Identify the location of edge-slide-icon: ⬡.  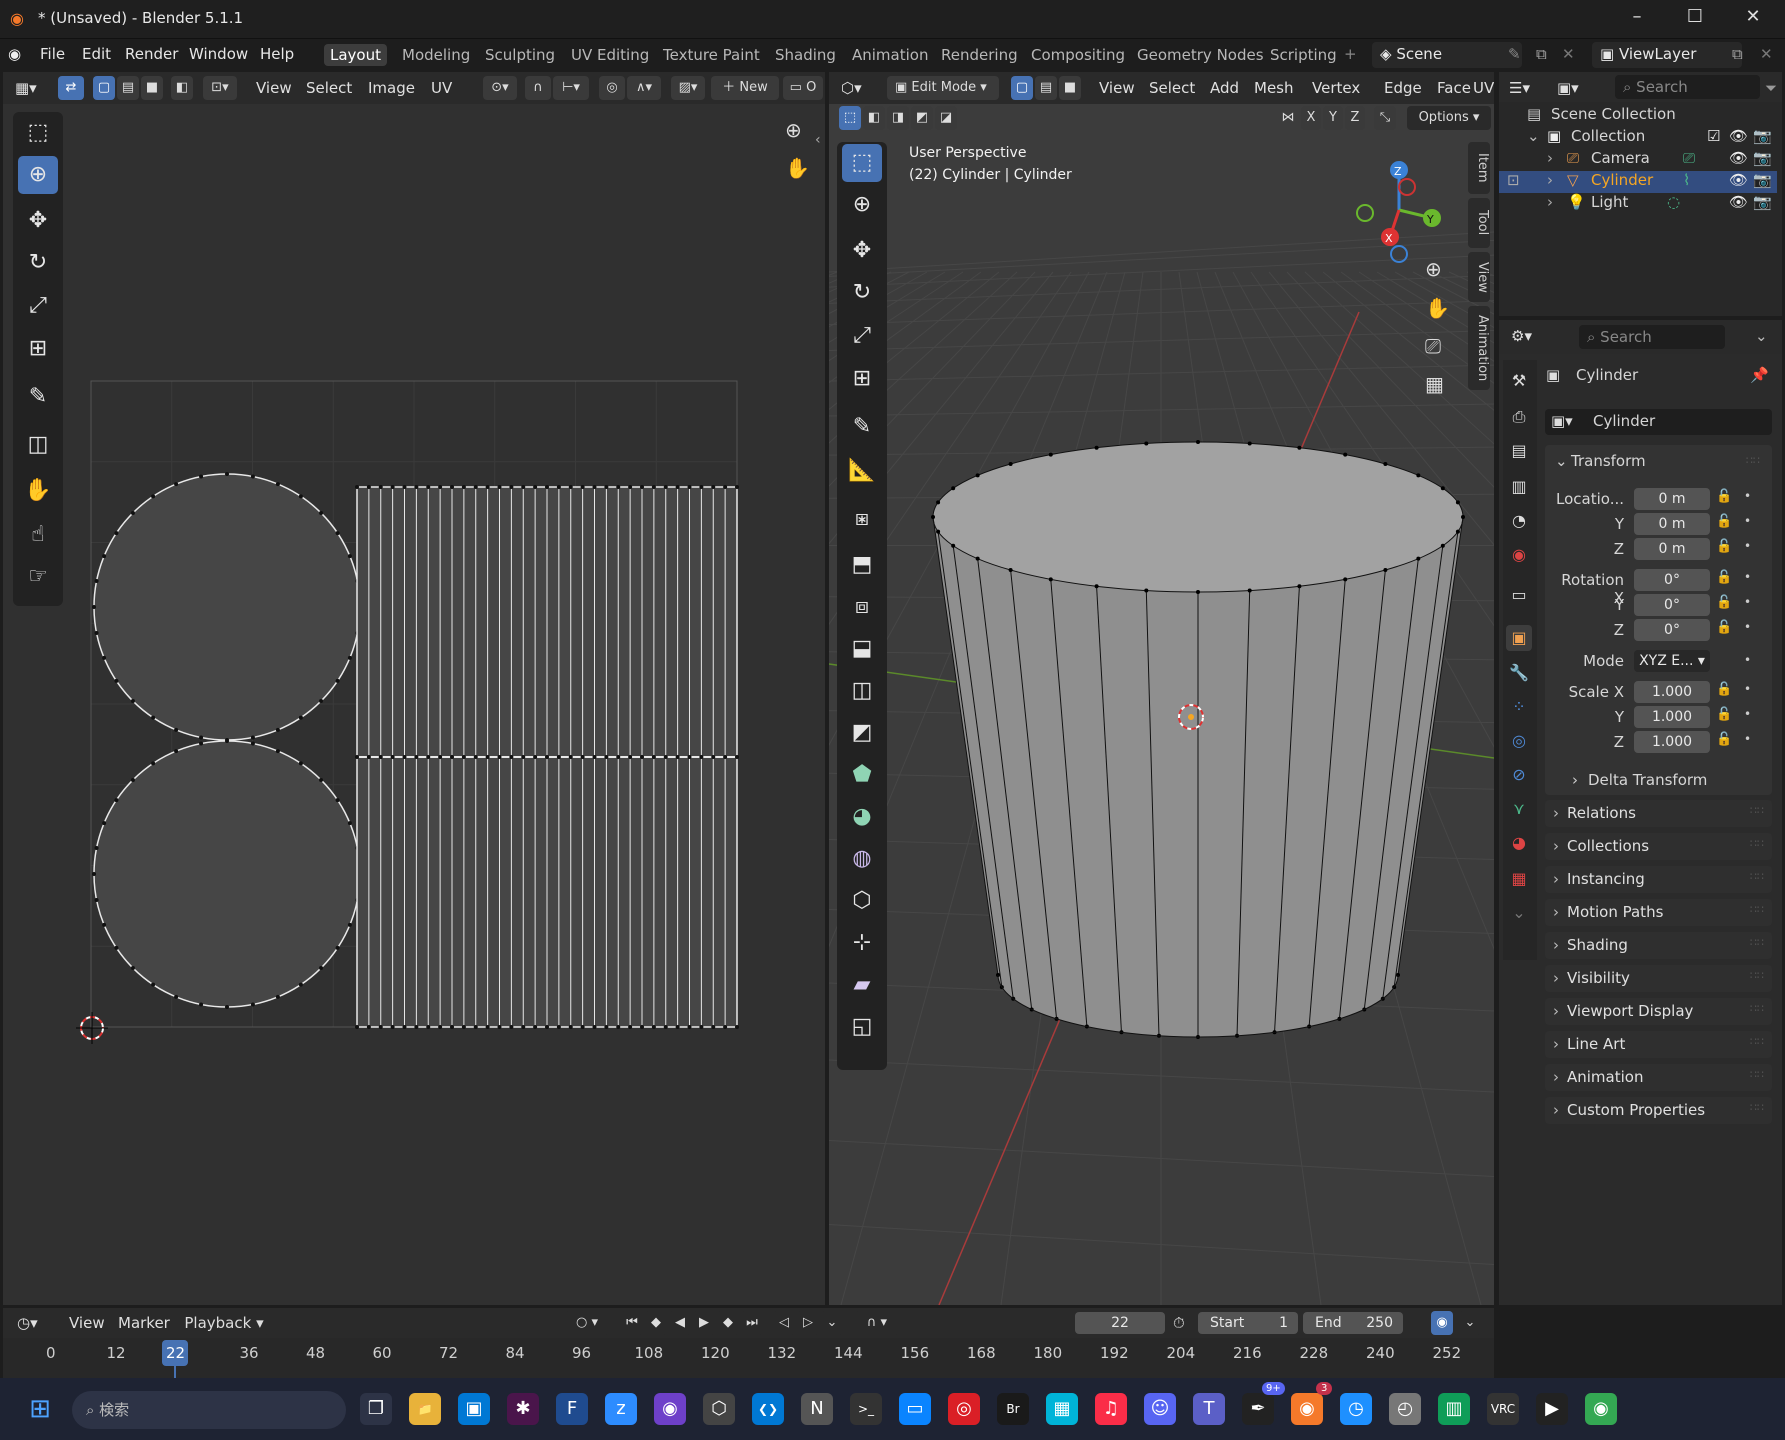
(862, 901).